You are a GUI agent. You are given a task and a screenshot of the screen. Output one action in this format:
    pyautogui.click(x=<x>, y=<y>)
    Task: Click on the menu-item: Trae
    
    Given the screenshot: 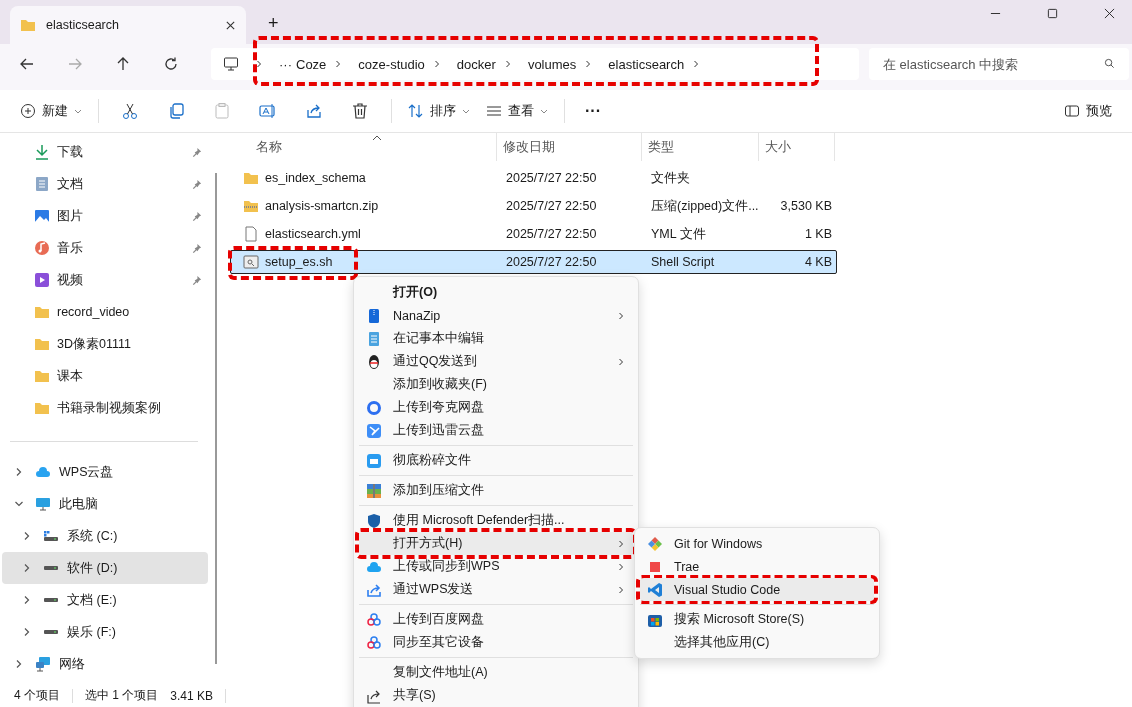 What is the action you would take?
    pyautogui.click(x=757, y=566)
    